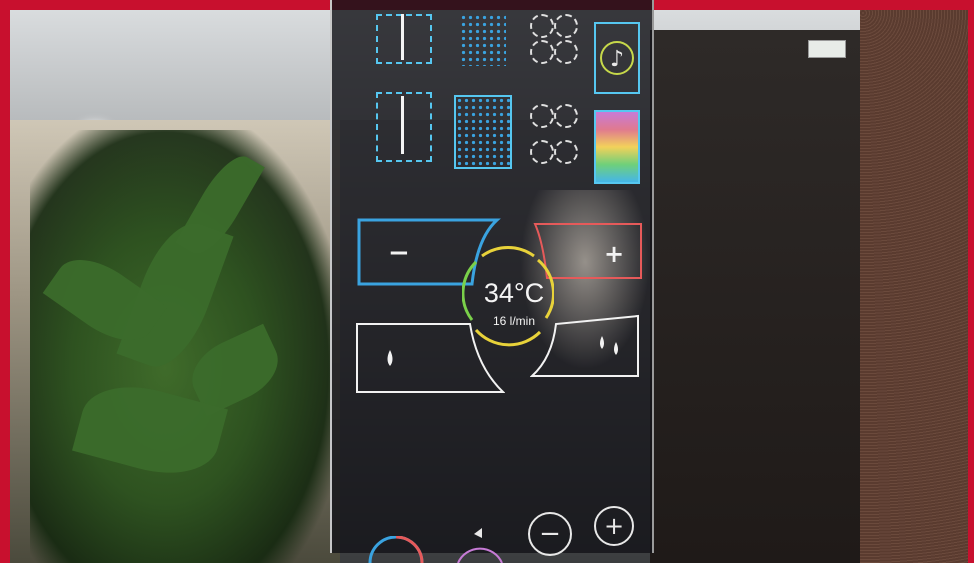 Image resolution: width=974 pixels, height=563 pixels. I want to click on light-color-icon, so click(617, 147).